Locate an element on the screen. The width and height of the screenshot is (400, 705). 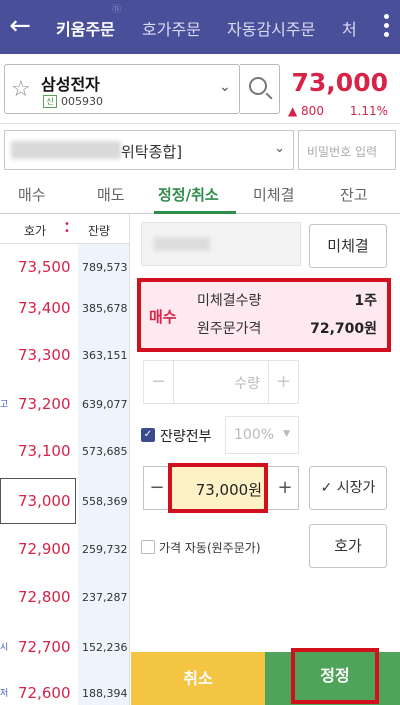
current-price: 73,000 is located at coordinates (339, 82).